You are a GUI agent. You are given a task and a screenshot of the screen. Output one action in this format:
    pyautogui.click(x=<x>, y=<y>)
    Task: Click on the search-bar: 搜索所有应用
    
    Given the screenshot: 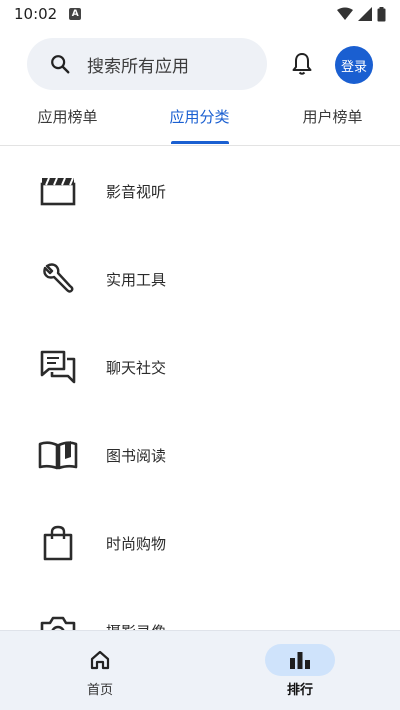 What is the action you would take?
    pyautogui.click(x=147, y=64)
    